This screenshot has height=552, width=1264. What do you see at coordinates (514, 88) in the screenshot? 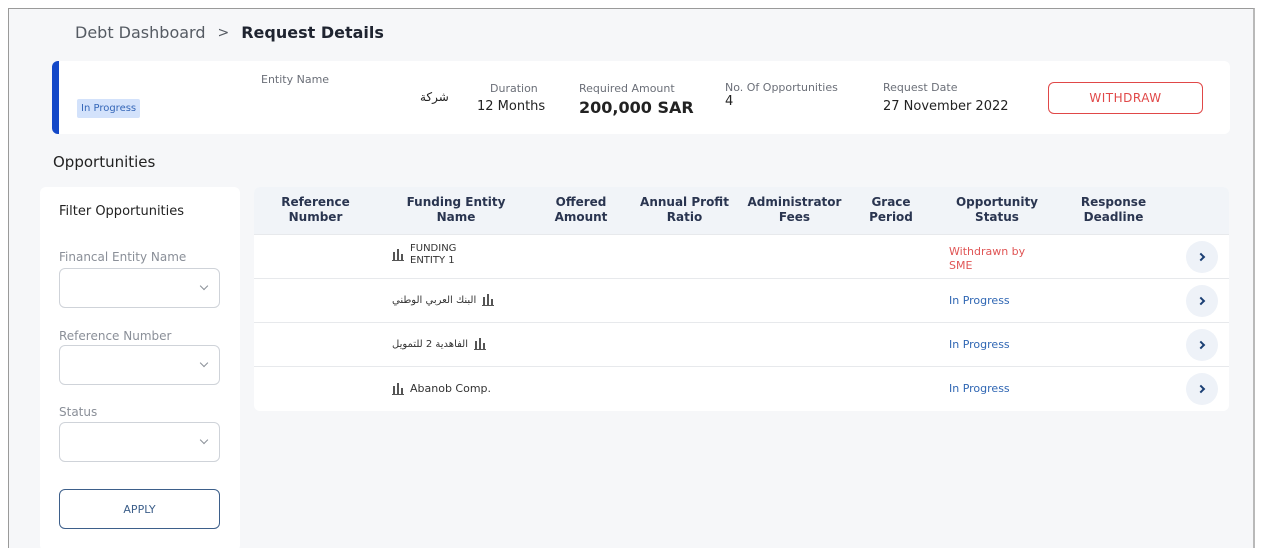
I see `duration-label: Duration` at bounding box center [514, 88].